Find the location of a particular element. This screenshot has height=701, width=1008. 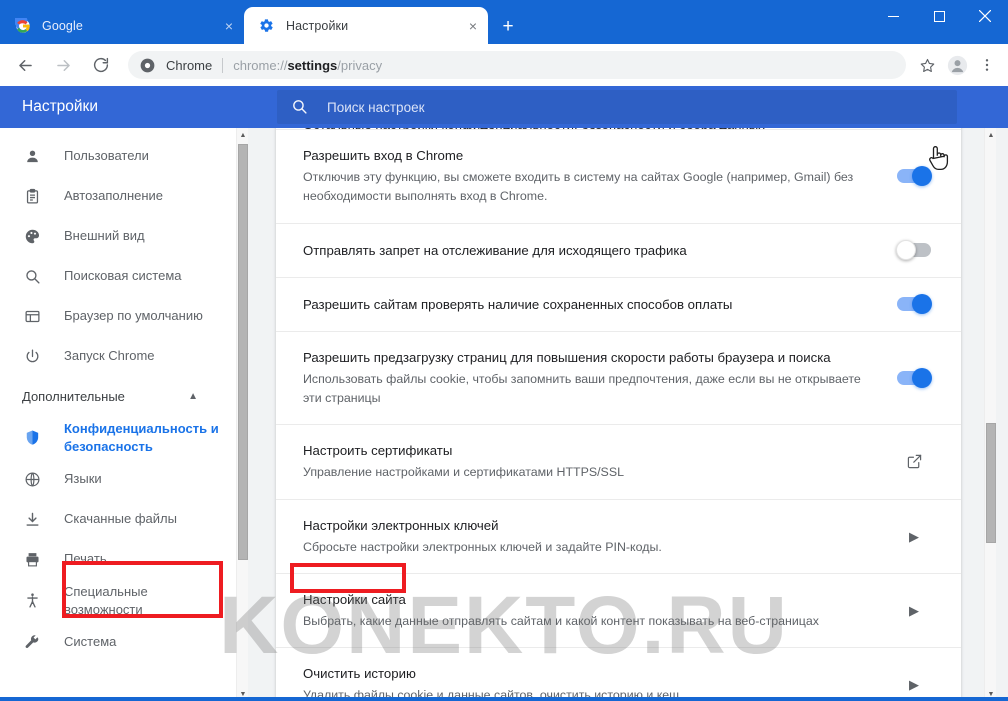

address-bar: Chrome chrome://settings/privacy is located at coordinates (517, 65).